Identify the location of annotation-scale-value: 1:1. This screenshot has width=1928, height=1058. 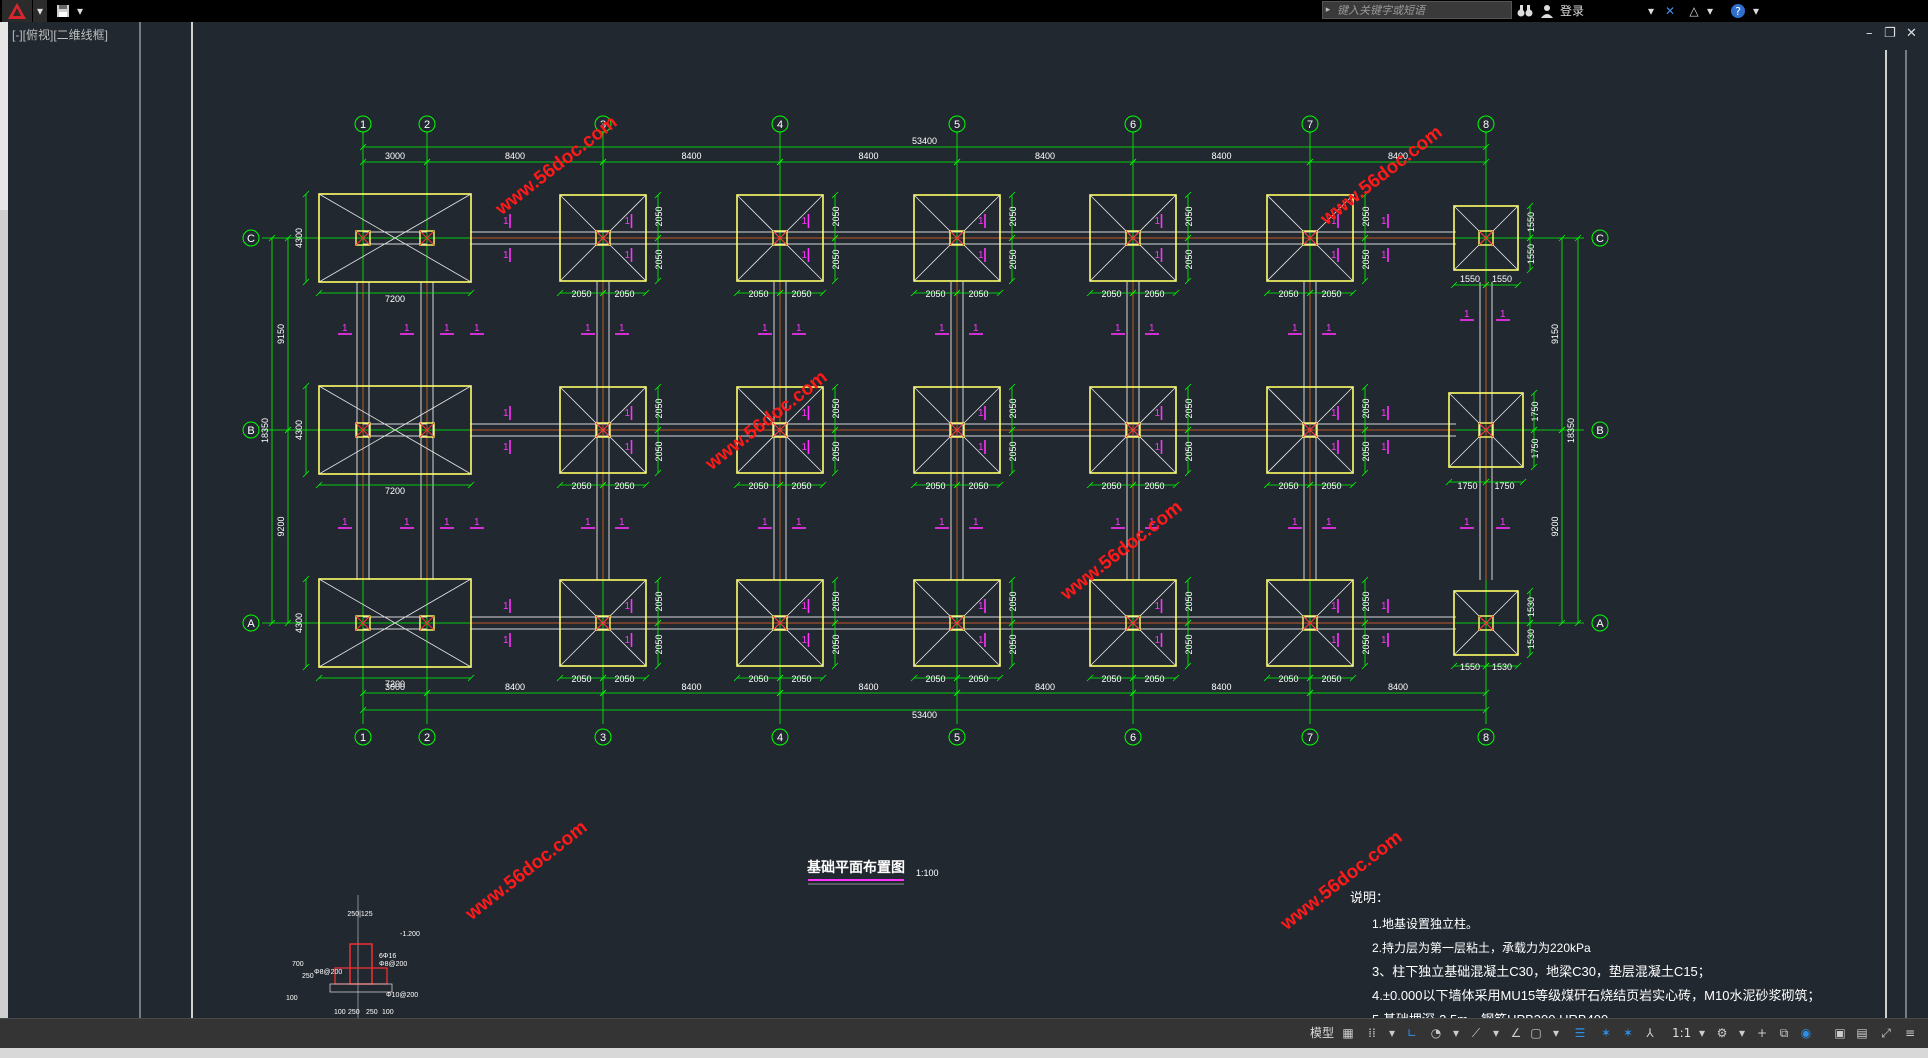
(1681, 1033).